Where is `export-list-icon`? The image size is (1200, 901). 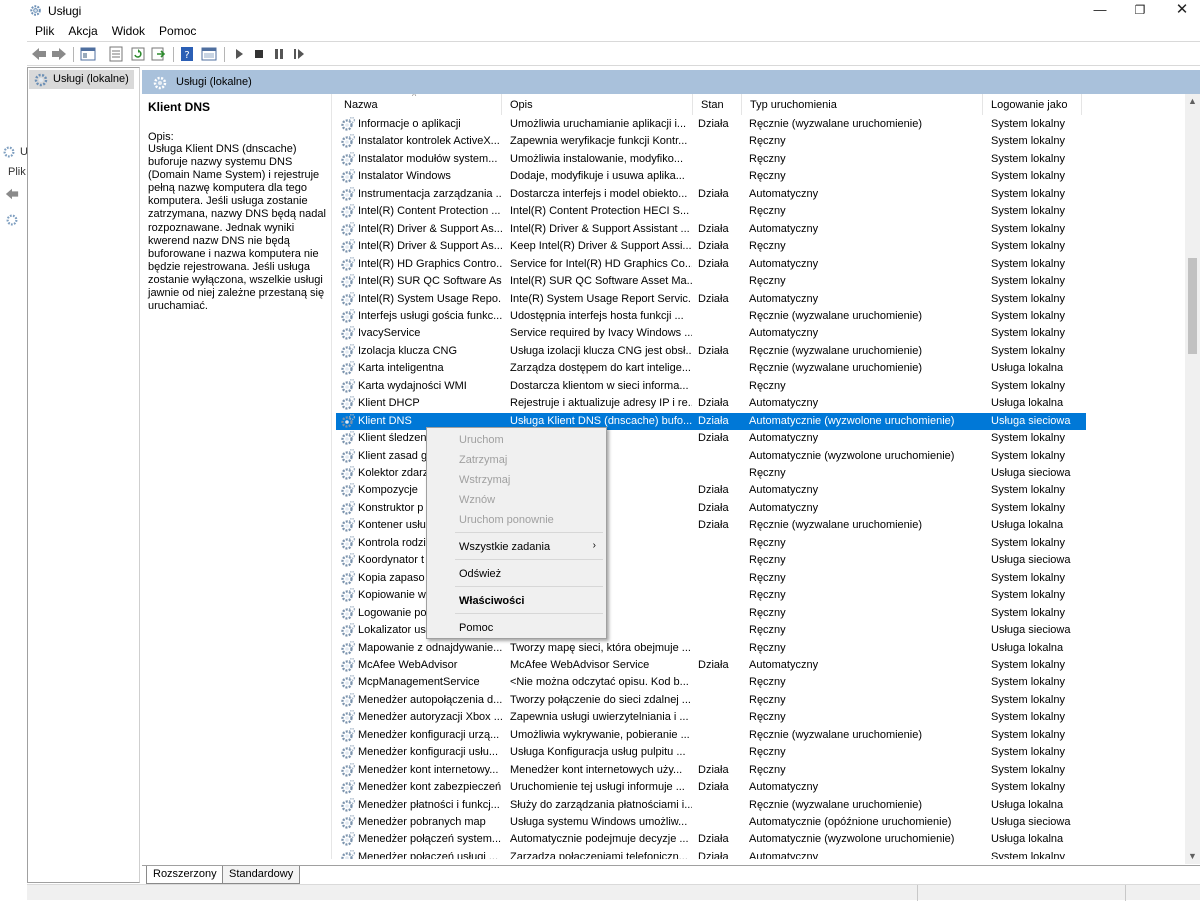 export-list-icon is located at coordinates (116, 54).